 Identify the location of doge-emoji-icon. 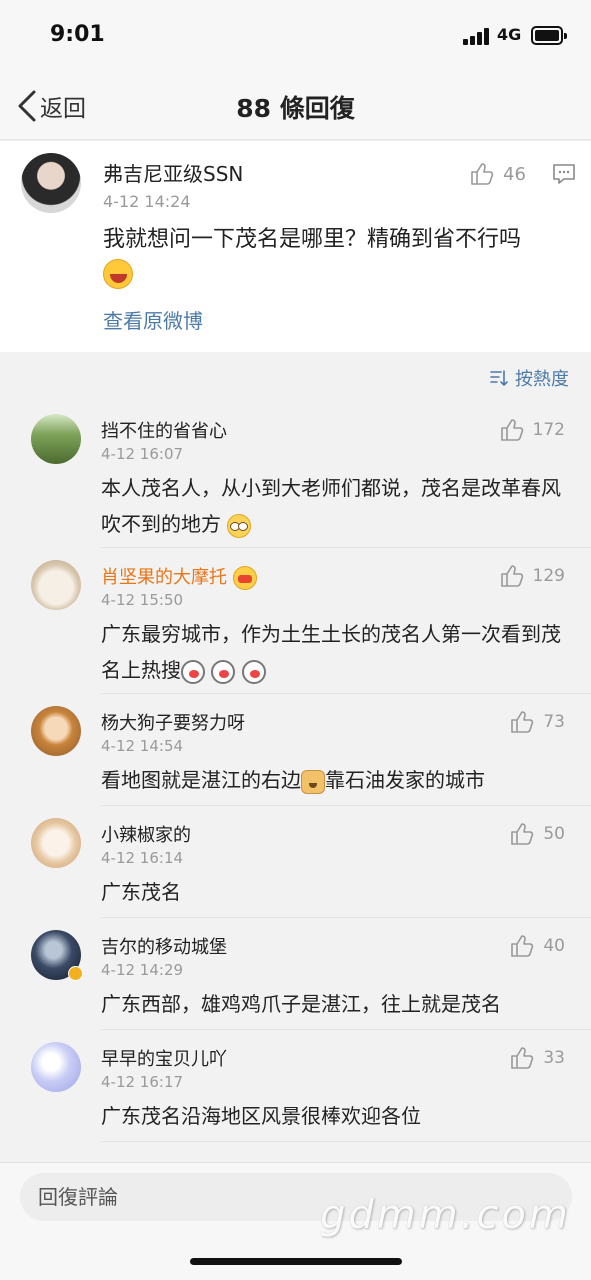
(313, 781).